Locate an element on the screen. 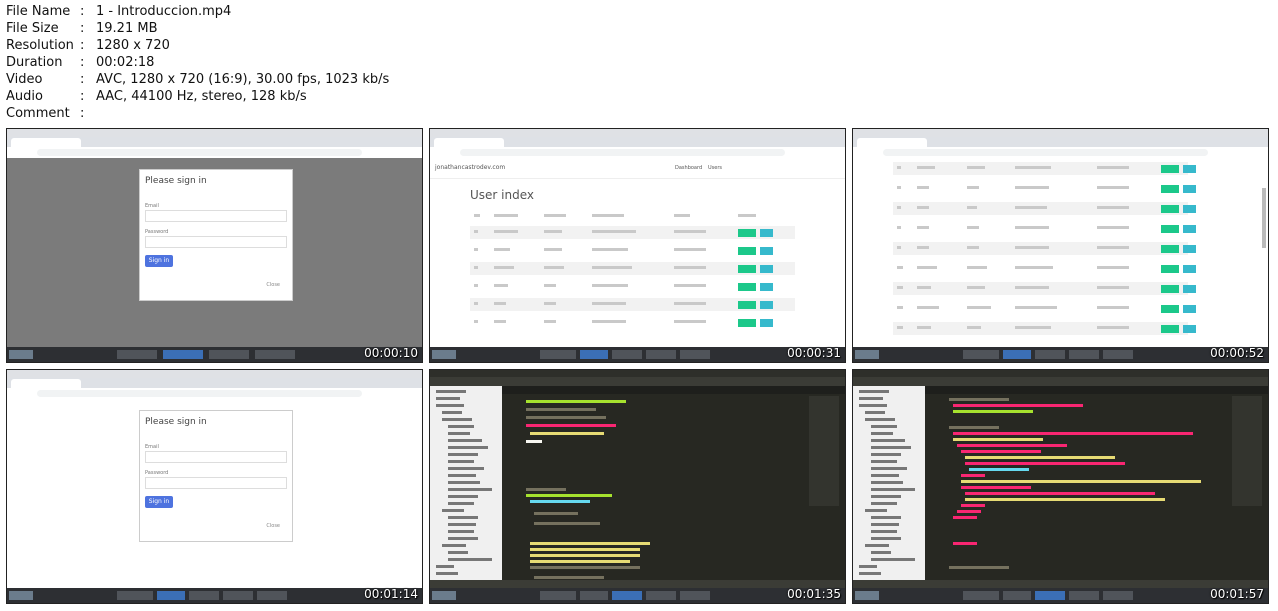 This screenshot has height=611, width=1278. info-key: Duration is located at coordinates (34, 62).